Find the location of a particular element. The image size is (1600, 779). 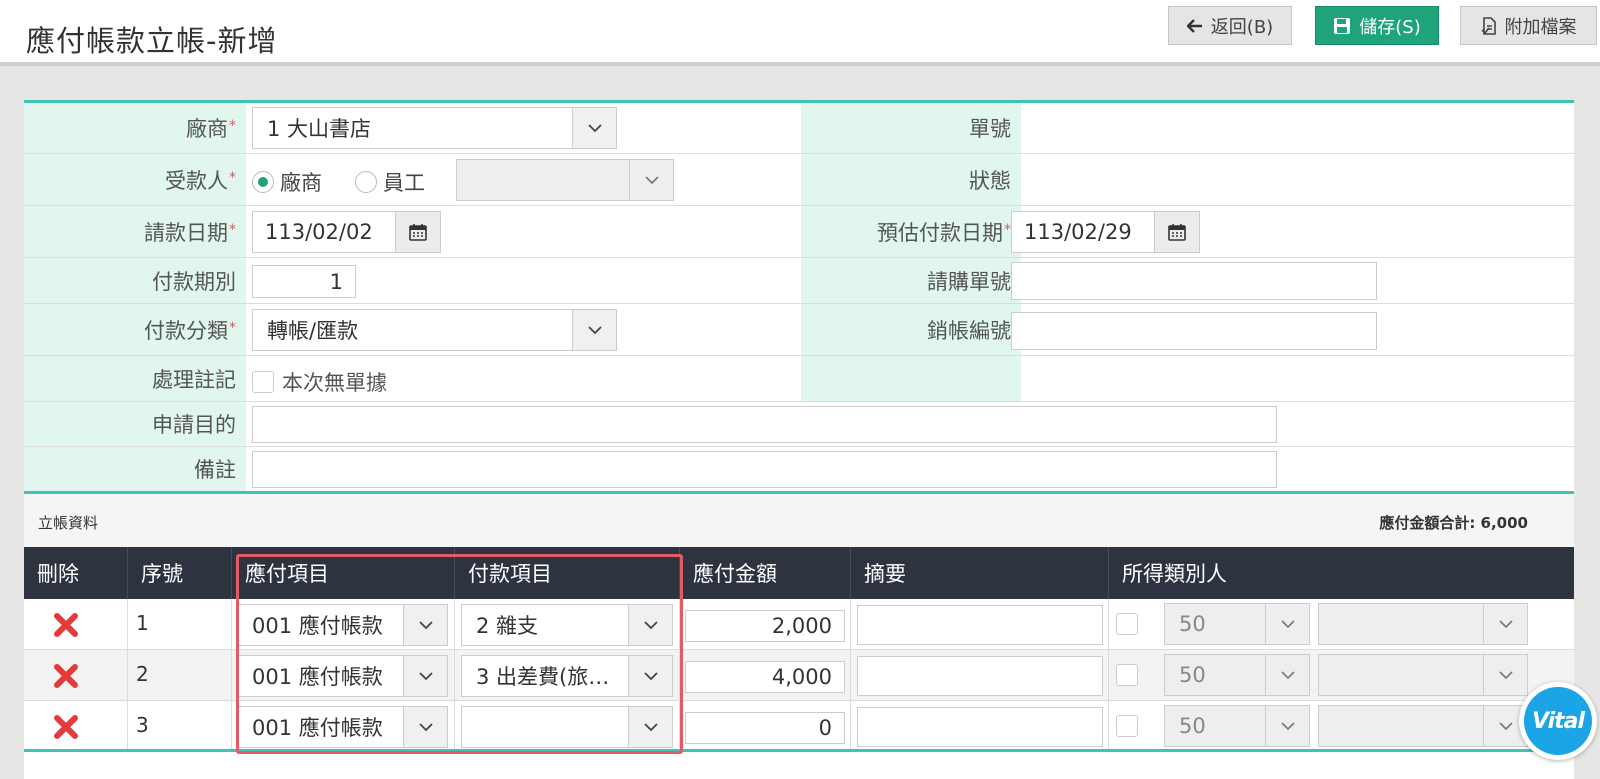

purchase-no-input is located at coordinates (1194, 281).